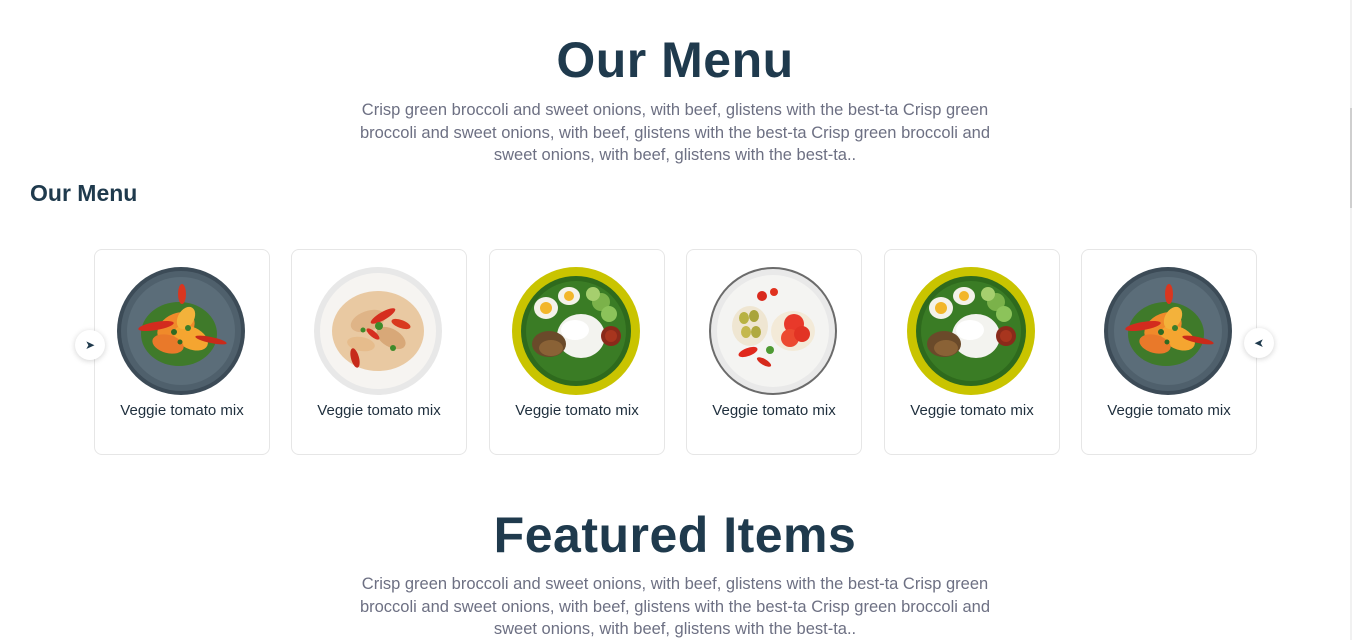 The height and width of the screenshot is (640, 1352). I want to click on featured-section-title: Featured Items, so click(675, 535).